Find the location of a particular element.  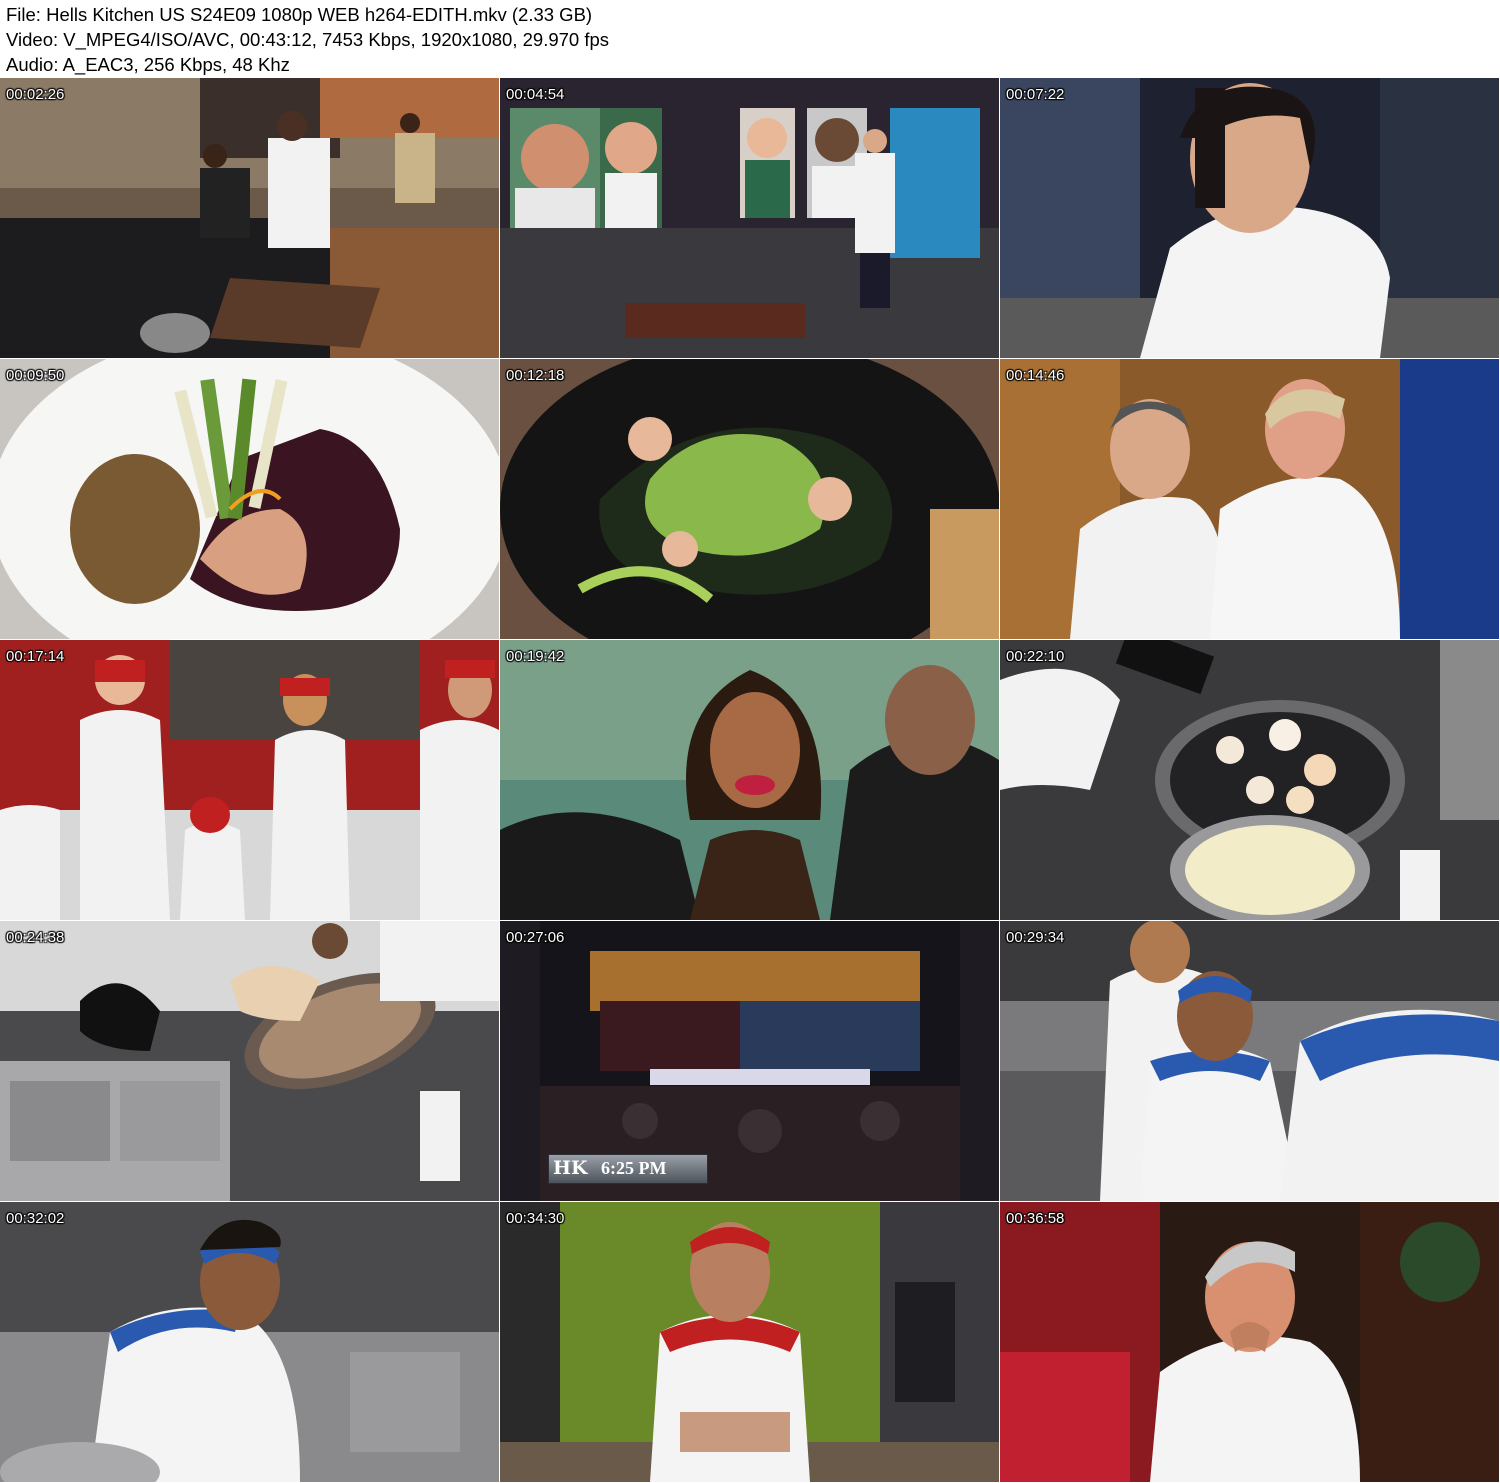

thumbnail-timestamp: 00:36:58 is located at coordinates (1035, 1218).